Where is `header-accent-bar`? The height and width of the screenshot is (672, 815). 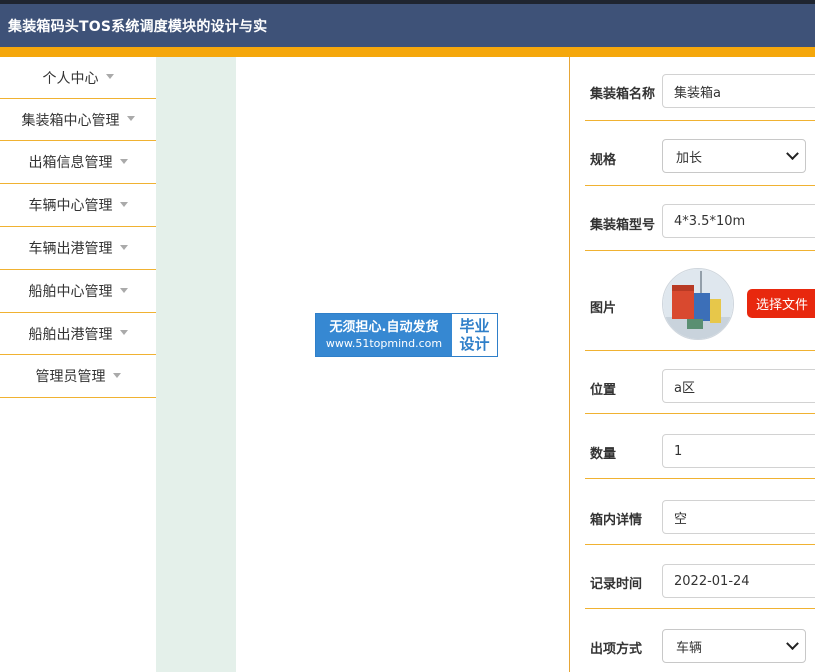
header-accent-bar is located at coordinates (407, 52).